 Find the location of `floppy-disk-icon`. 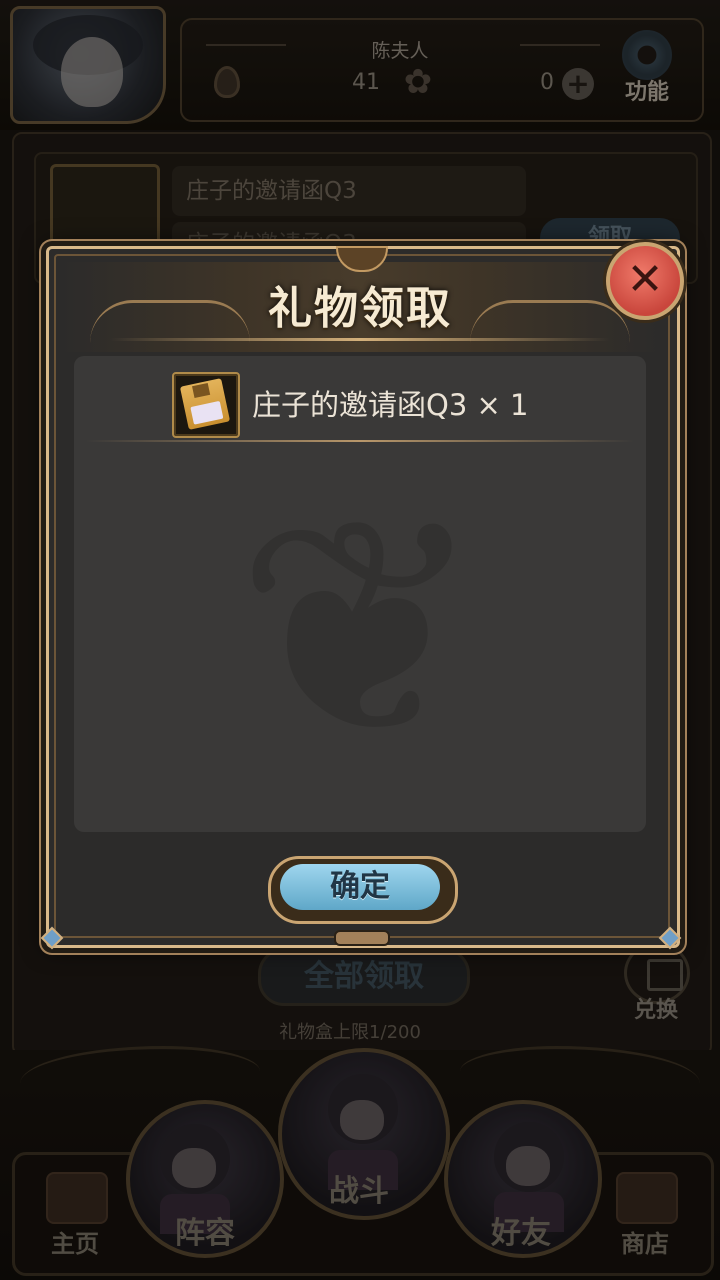

floppy-disk-icon is located at coordinates (205, 404).